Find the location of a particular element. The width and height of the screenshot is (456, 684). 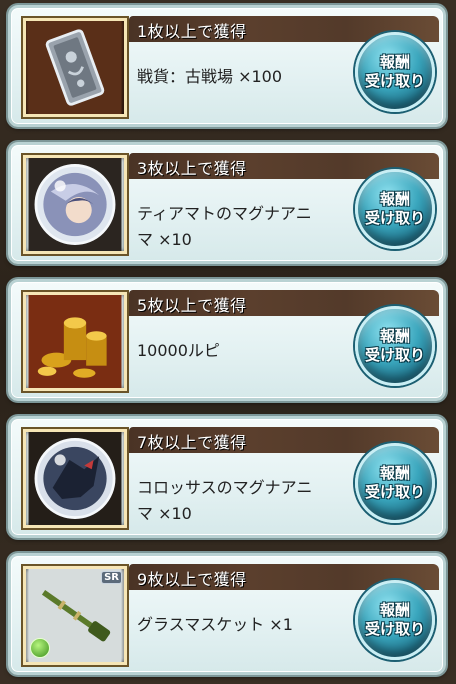

rarity-badge: SR is located at coordinates (111, 577).